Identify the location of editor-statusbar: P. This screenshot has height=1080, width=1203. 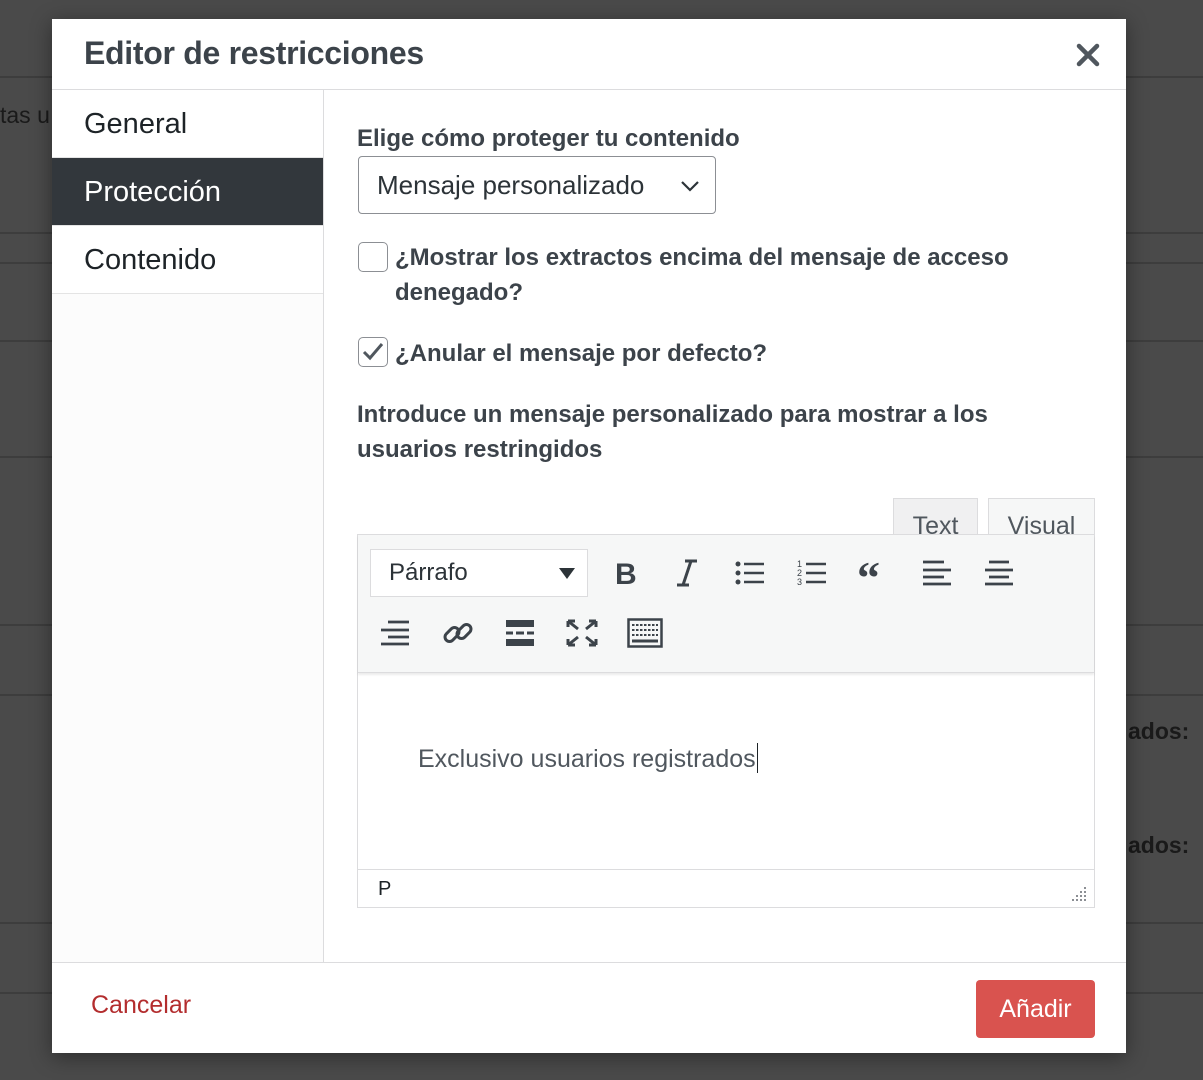
(726, 888).